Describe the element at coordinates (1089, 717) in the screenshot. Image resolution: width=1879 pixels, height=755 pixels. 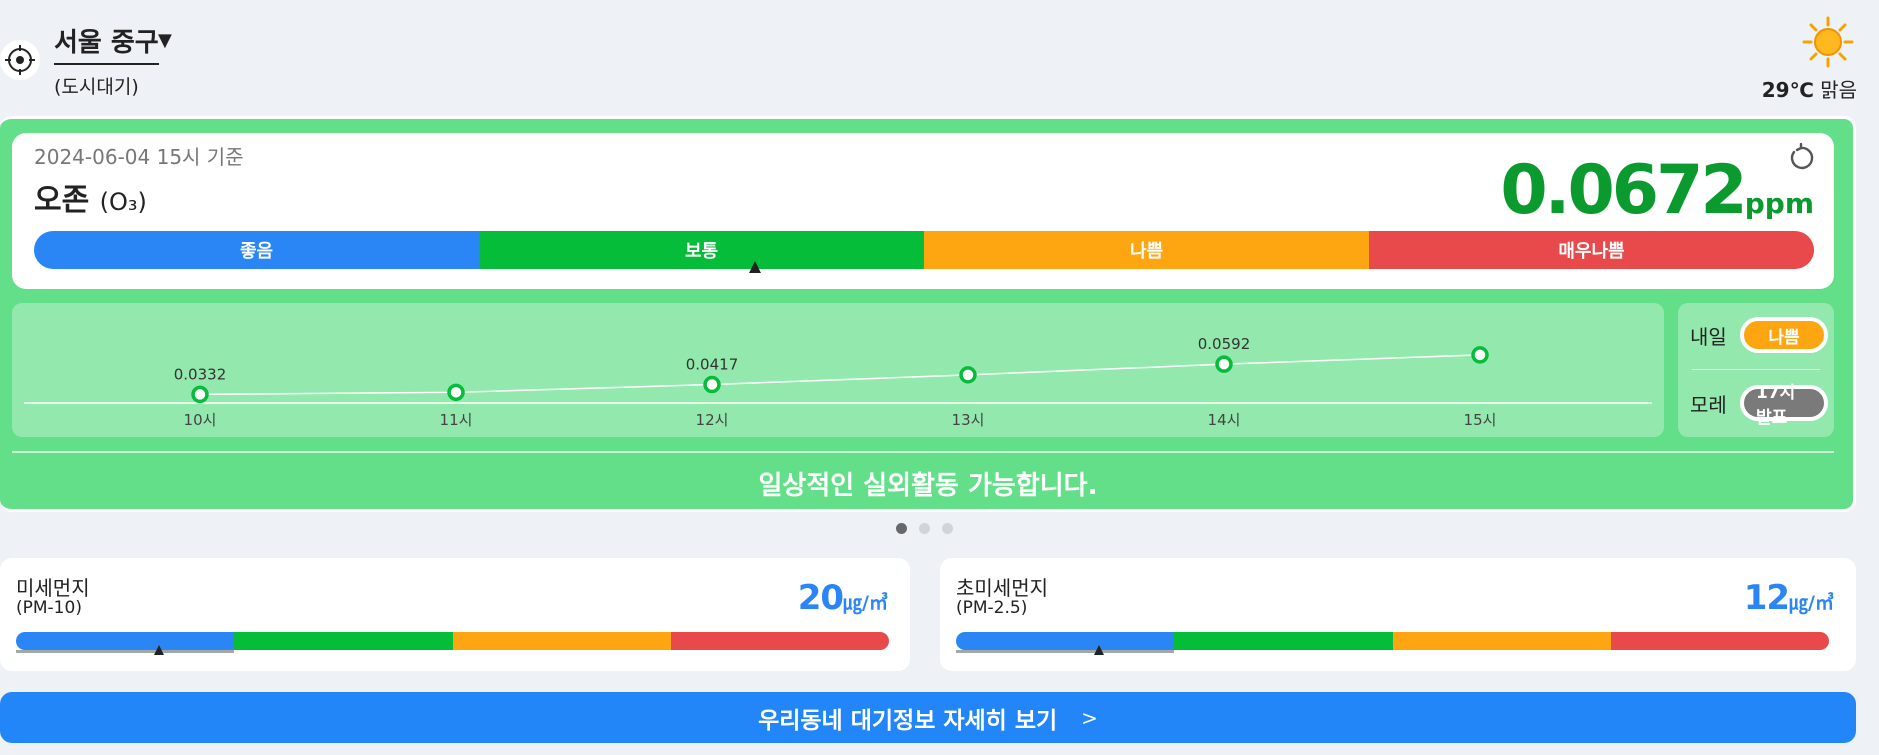
I see `chevron-right-icon: >` at that location.